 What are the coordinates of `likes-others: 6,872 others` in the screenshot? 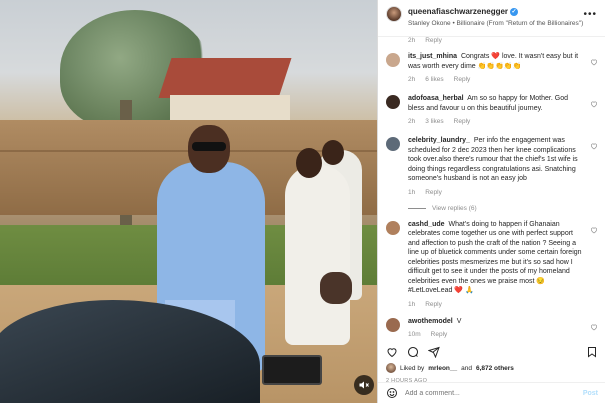 It's located at (495, 368).